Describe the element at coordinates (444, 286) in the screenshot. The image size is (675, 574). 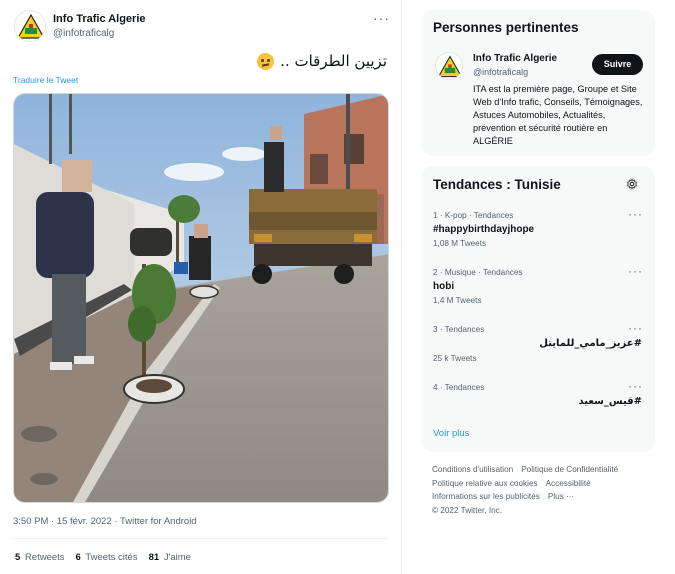
I see `trend-name: hobi` at that location.